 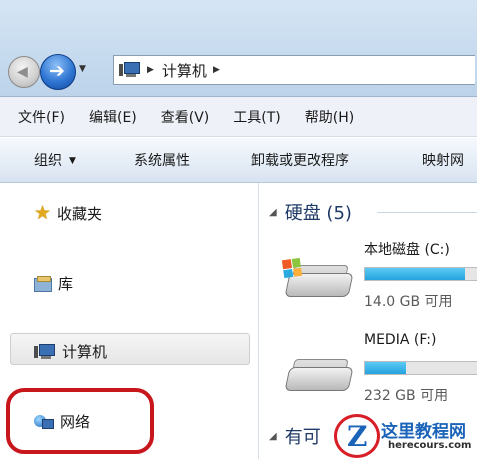 I want to click on network-highlight-annotation, so click(x=80, y=421).